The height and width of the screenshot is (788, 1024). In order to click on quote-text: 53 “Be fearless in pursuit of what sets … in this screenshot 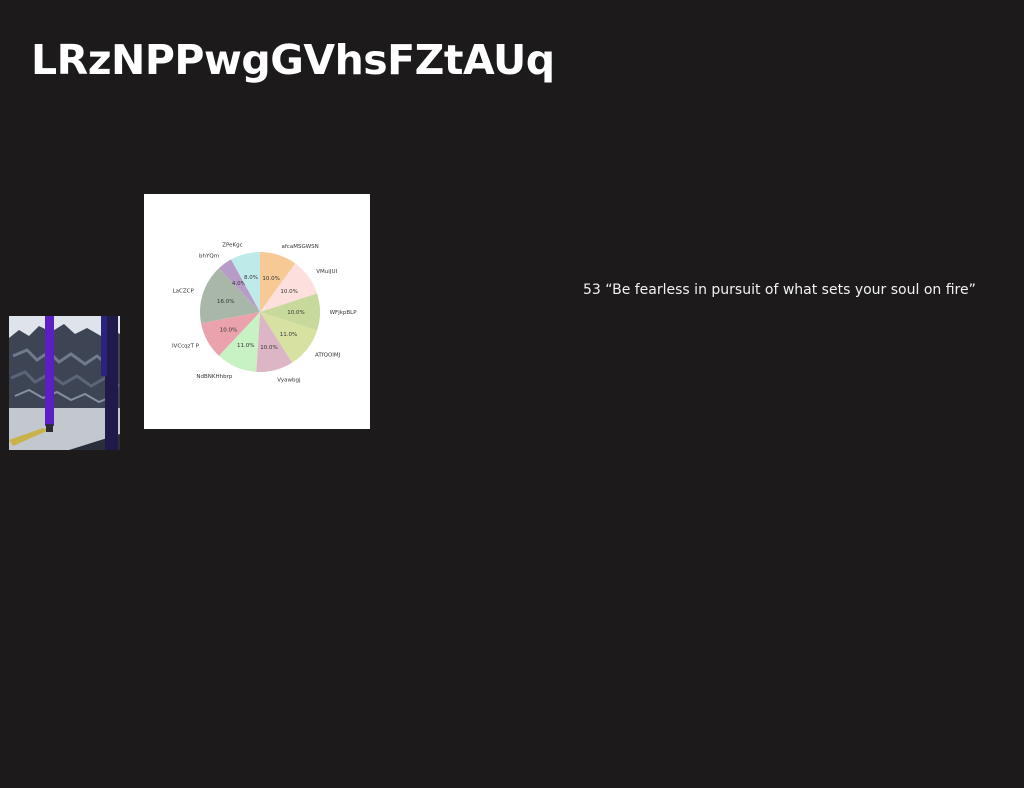, I will do `click(779, 290)`.